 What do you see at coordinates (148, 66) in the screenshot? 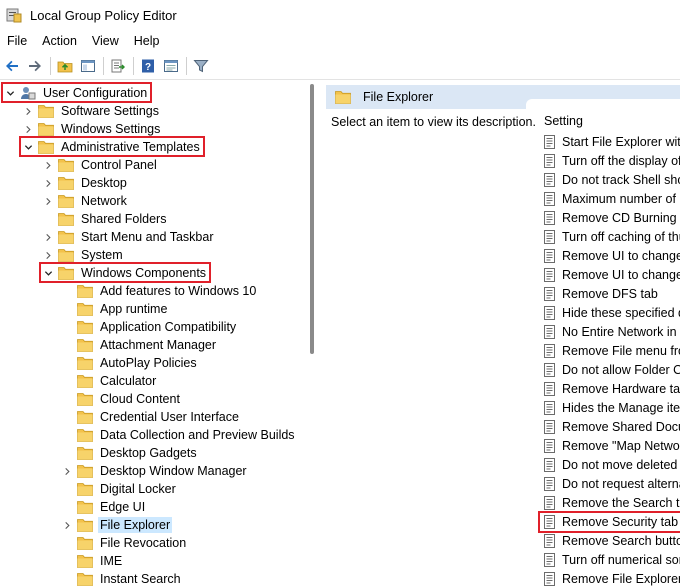
I see `help-icon: ?` at bounding box center [148, 66].